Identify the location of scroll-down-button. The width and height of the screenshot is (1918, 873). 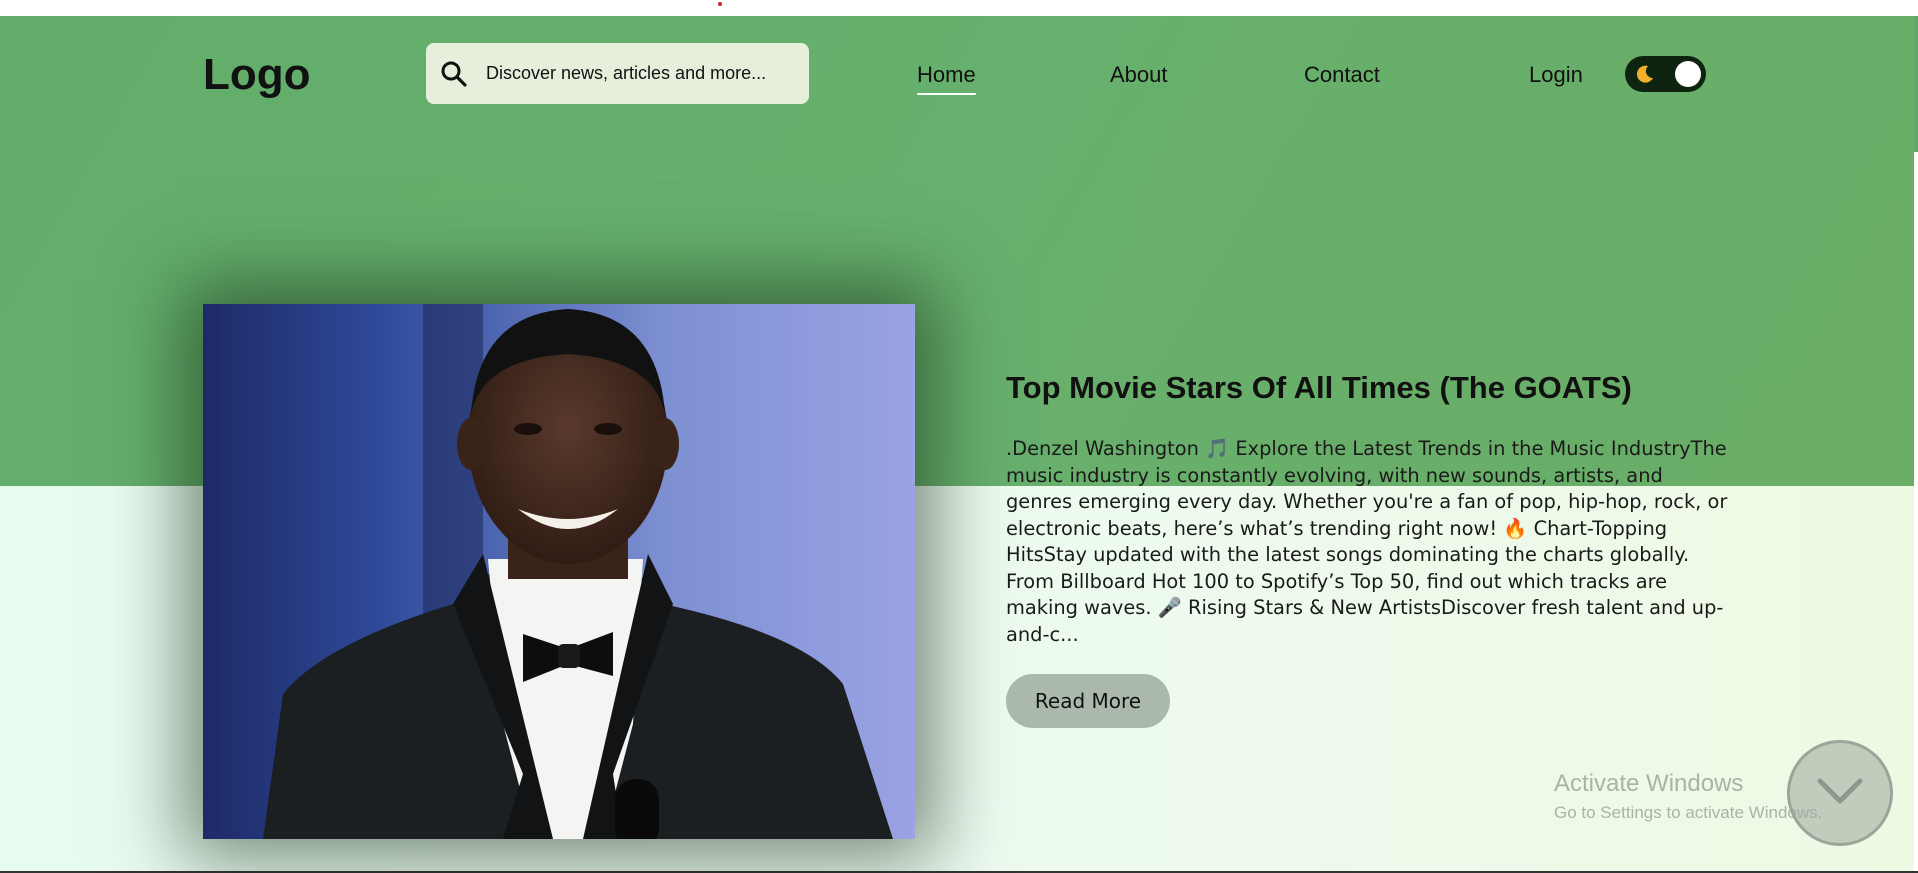
(1840, 793).